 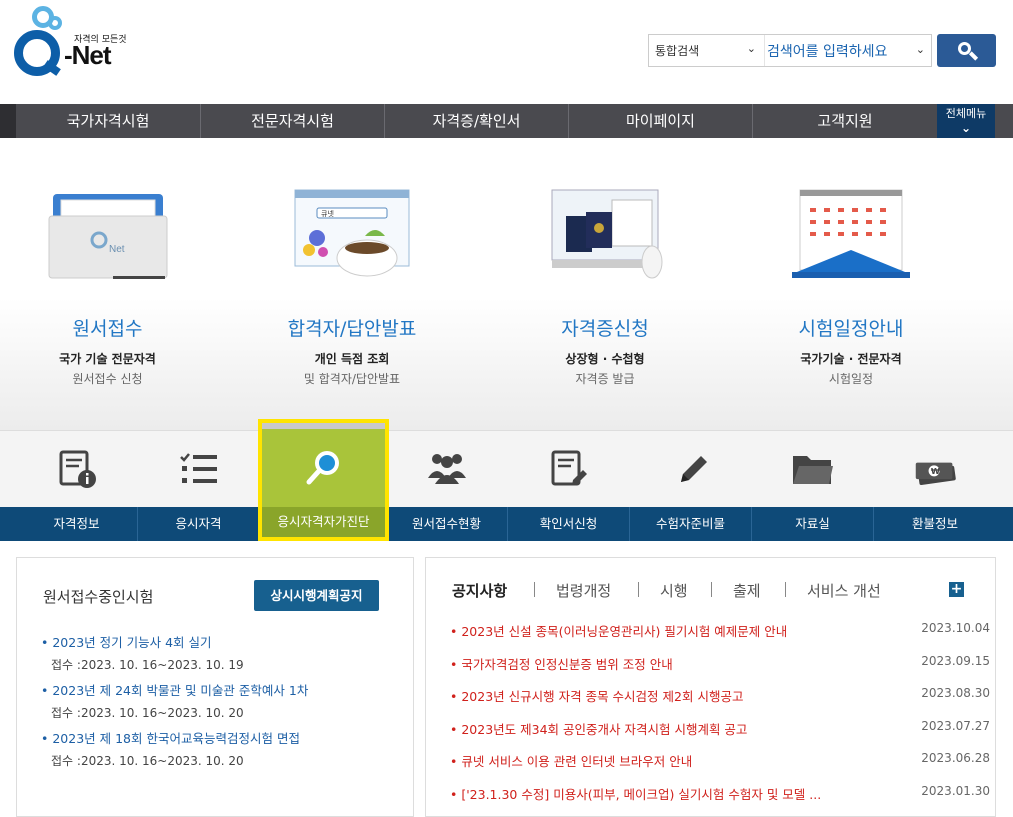 I want to click on quick-label: 응시자격, so click(x=199, y=524).